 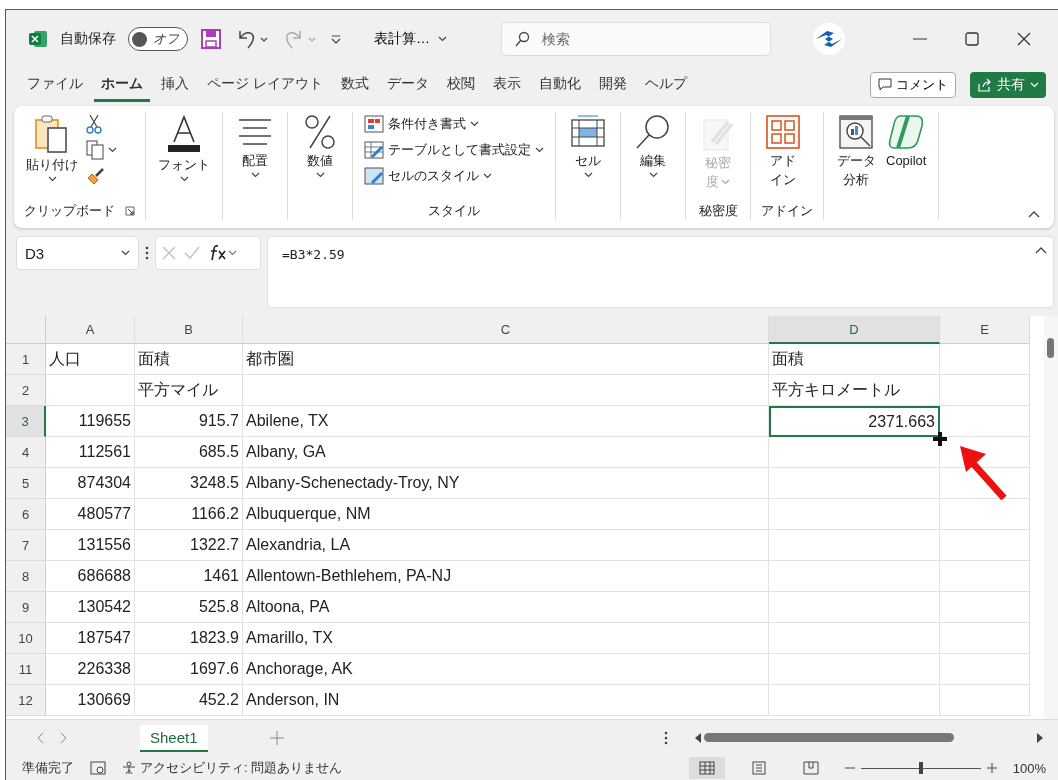 I want to click on ribbon-button: フォント, so click(x=184, y=157).